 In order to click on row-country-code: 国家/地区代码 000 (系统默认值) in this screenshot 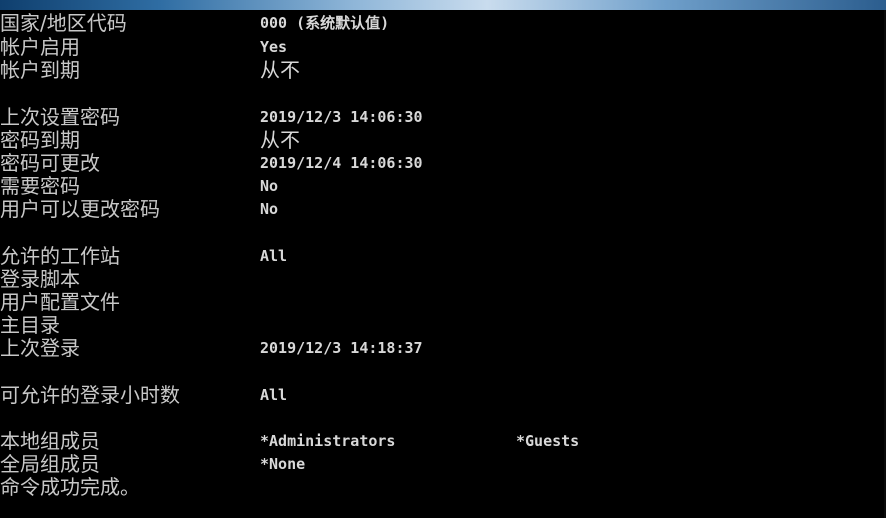, I will do `click(443, 23)`.